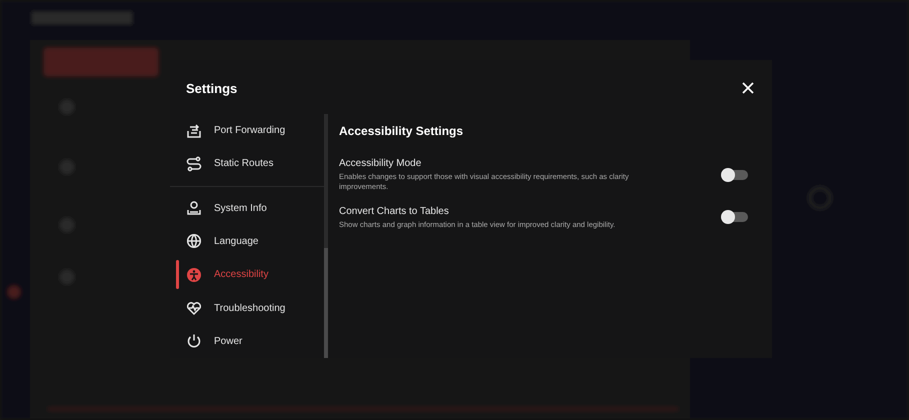  I want to click on nav-item: Static Routes, so click(249, 164).